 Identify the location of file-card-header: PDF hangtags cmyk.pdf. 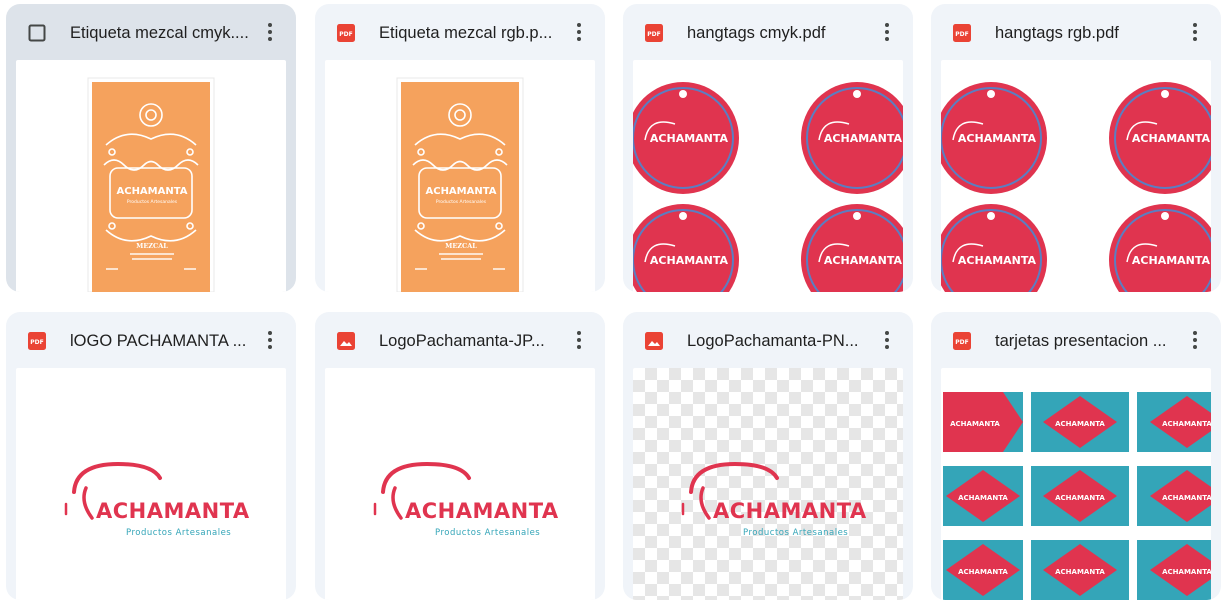
(768, 32).